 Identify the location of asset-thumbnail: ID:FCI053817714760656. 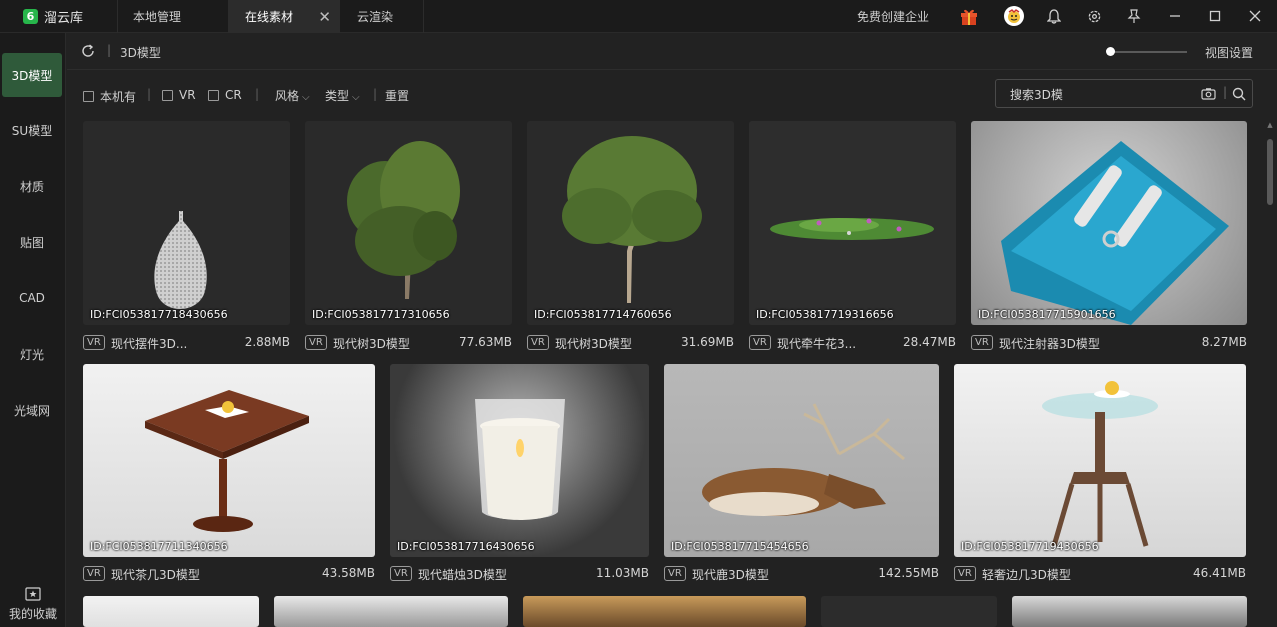
(630, 223).